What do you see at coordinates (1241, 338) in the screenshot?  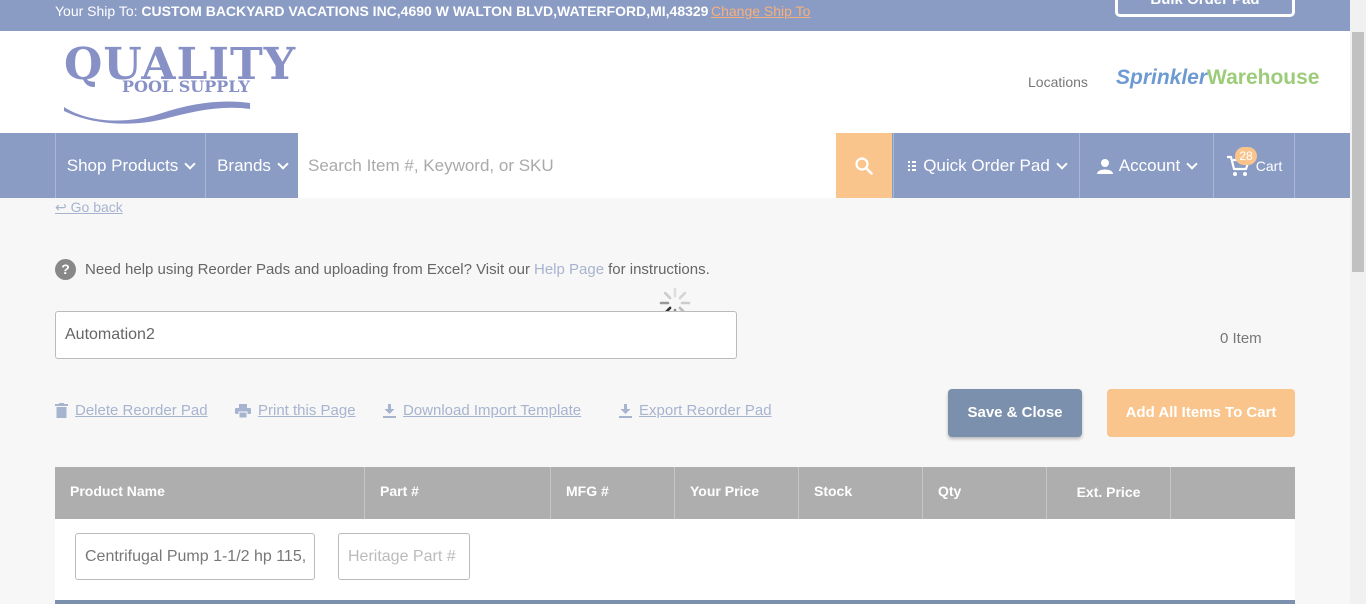 I see `item-count: 0 Item` at bounding box center [1241, 338].